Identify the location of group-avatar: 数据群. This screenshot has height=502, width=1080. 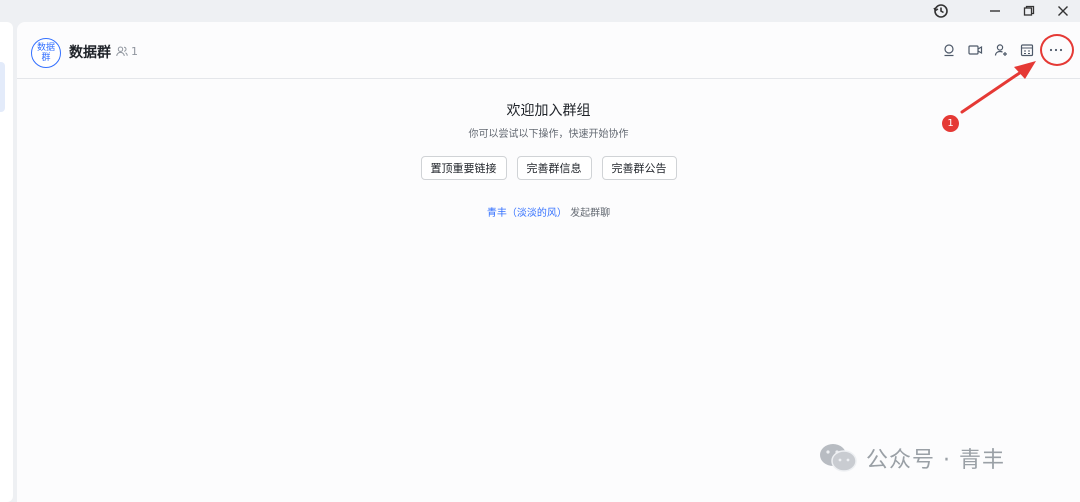
(46, 53).